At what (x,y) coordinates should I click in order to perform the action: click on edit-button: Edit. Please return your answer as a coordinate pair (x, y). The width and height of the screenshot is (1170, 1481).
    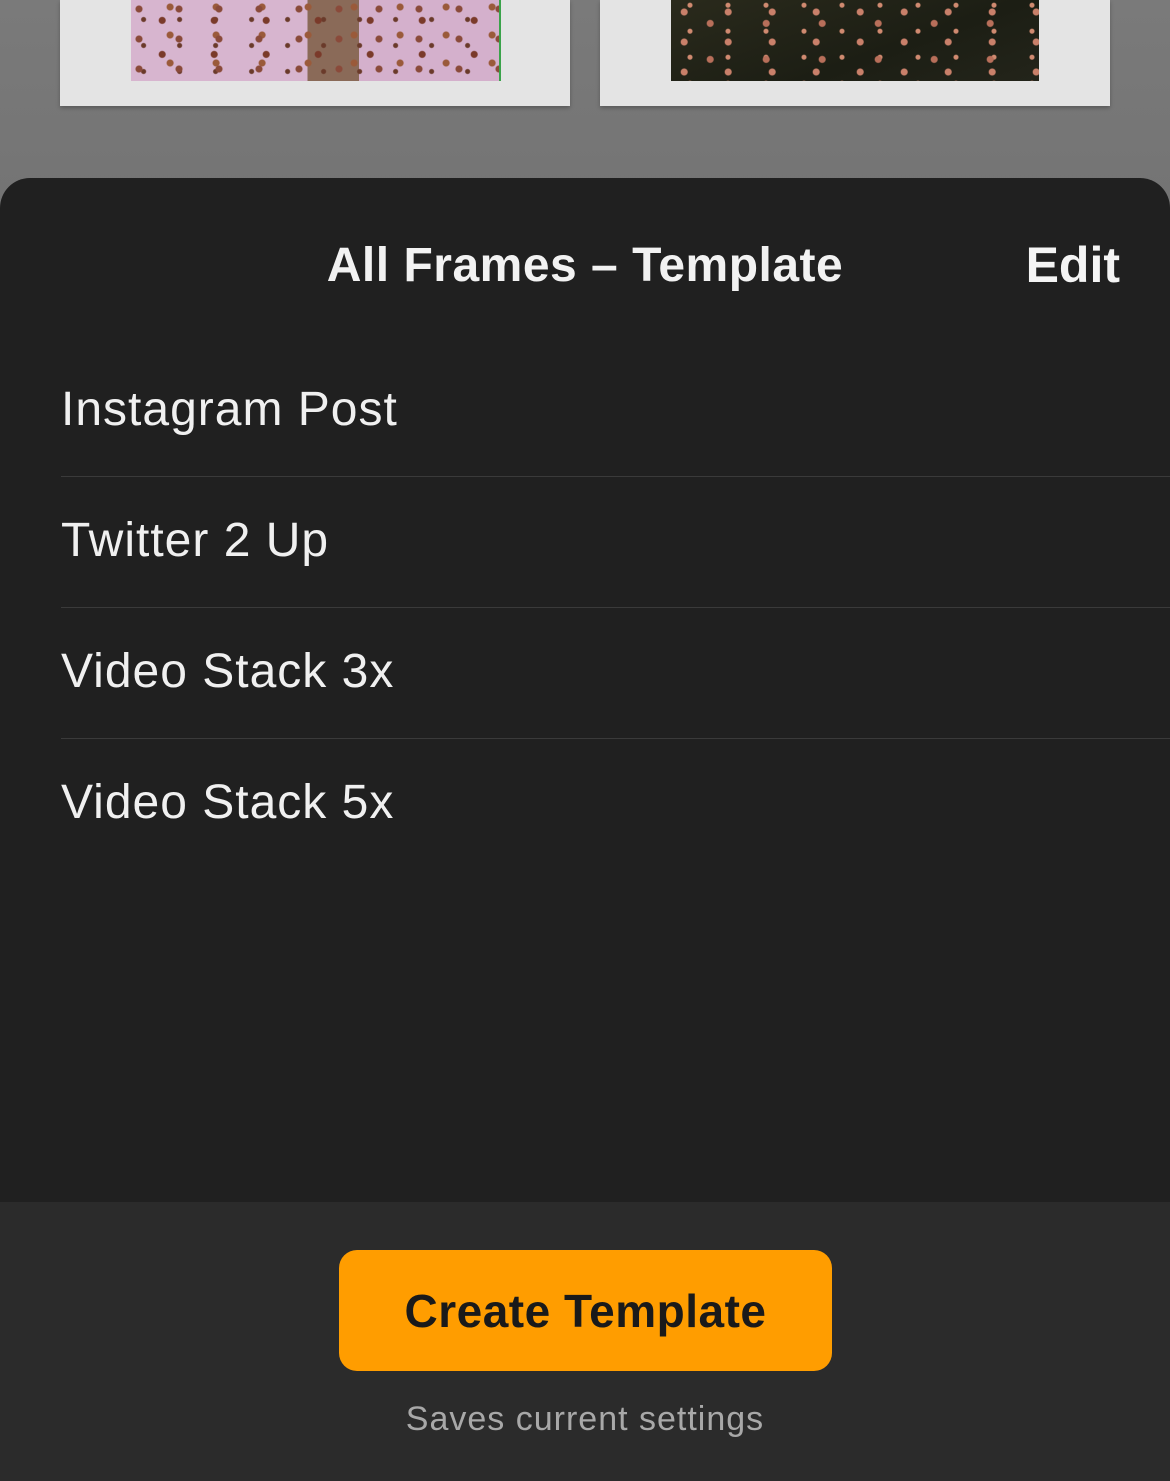
    Looking at the image, I should click on (1073, 265).